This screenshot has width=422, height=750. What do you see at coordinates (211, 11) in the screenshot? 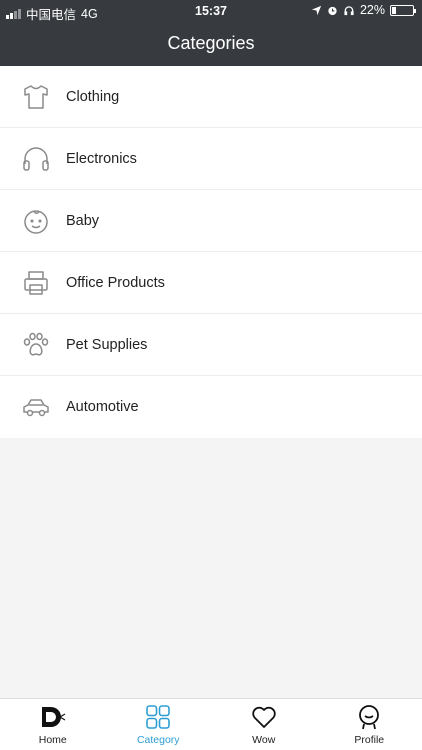
I see `status-bar: 中国电信 4G 15:37 22%` at bounding box center [211, 11].